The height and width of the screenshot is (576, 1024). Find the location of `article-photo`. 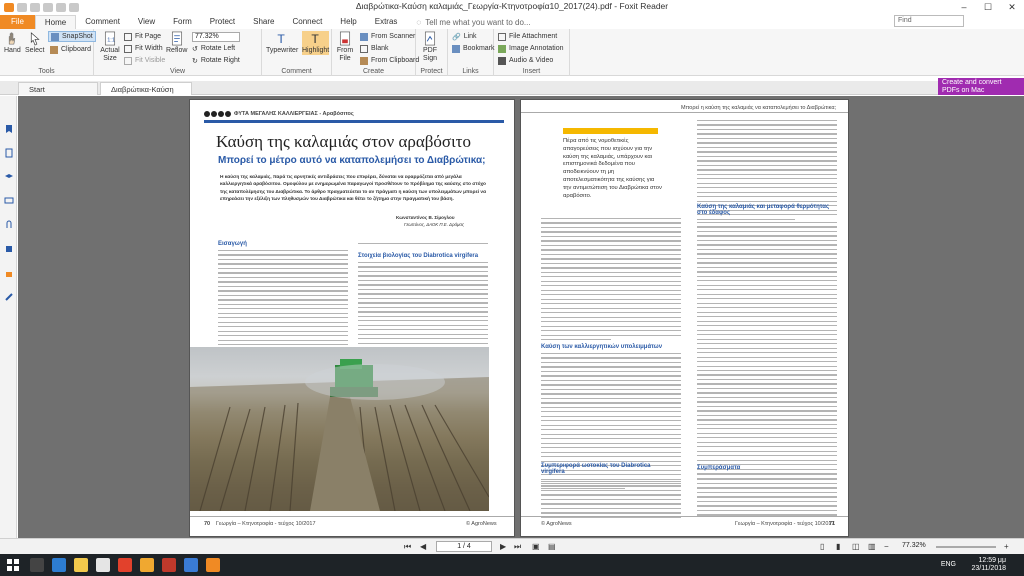

article-photo is located at coordinates (339, 429).